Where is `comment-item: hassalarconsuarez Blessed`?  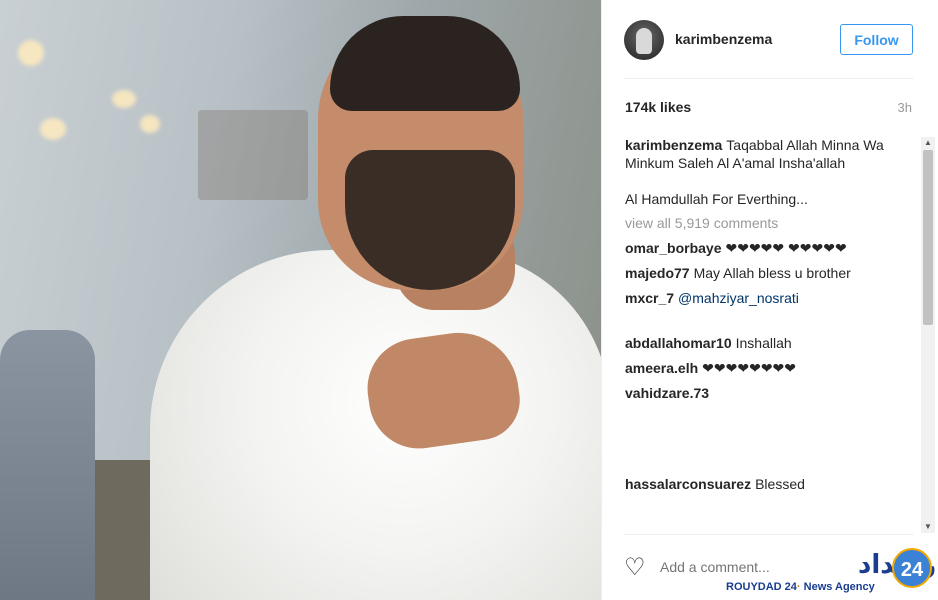 comment-item: hassalarconsuarez Blessed is located at coordinates (773, 484).